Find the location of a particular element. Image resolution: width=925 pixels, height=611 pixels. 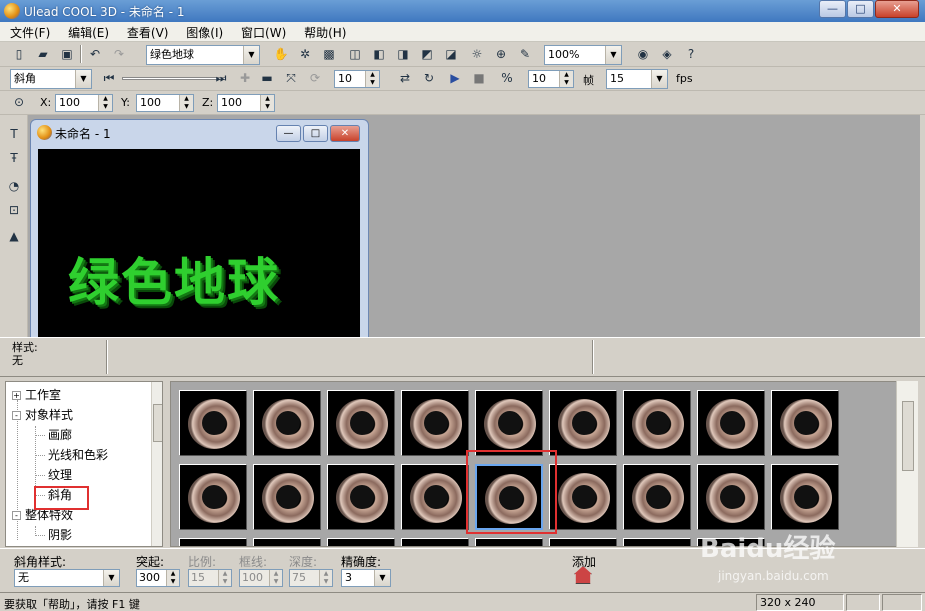

menu-view: 查看(V) is located at coordinates (145, 31).